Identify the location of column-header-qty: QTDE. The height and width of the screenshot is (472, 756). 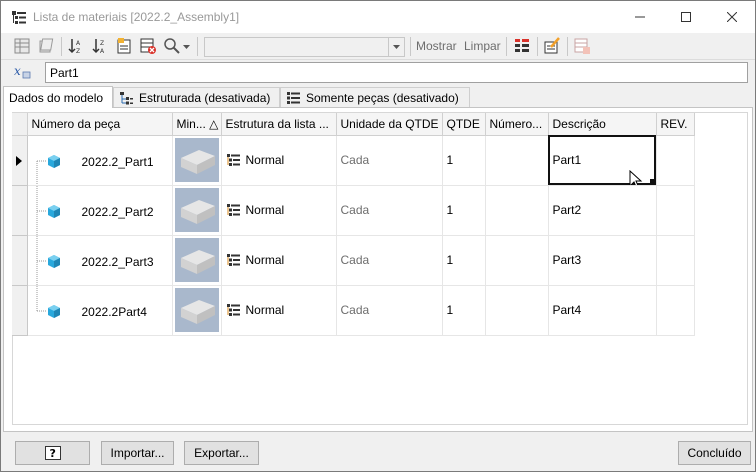
(464, 124).